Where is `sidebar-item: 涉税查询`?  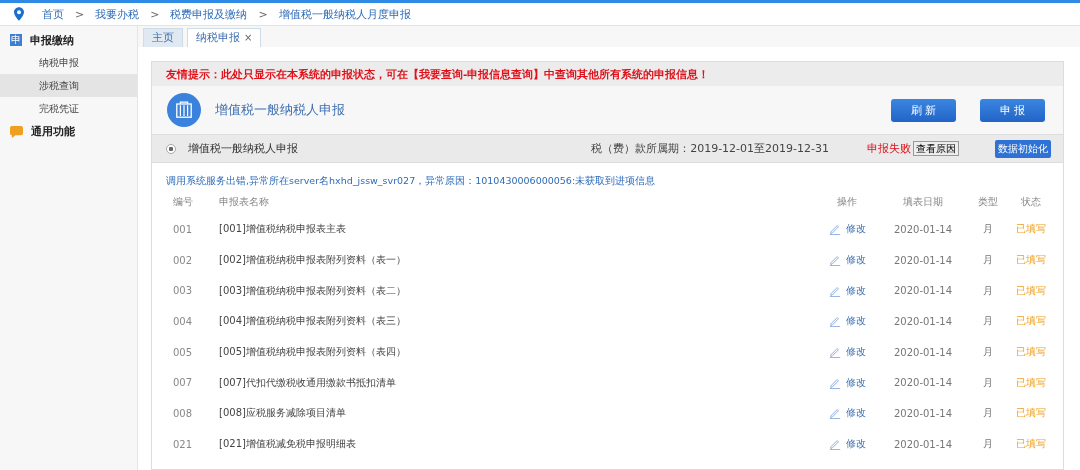
sidebar-item: 涉税查询 is located at coordinates (68, 85).